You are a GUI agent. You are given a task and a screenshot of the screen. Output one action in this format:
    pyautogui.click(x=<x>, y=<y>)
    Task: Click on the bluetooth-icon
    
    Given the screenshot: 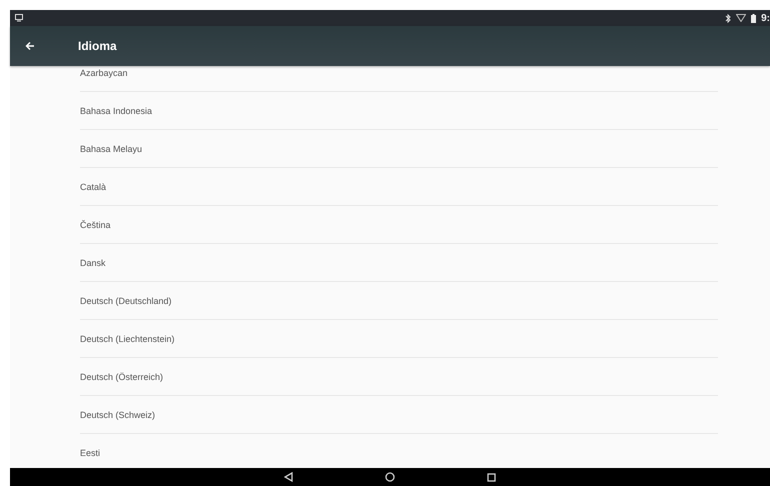 What is the action you would take?
    pyautogui.click(x=728, y=18)
    